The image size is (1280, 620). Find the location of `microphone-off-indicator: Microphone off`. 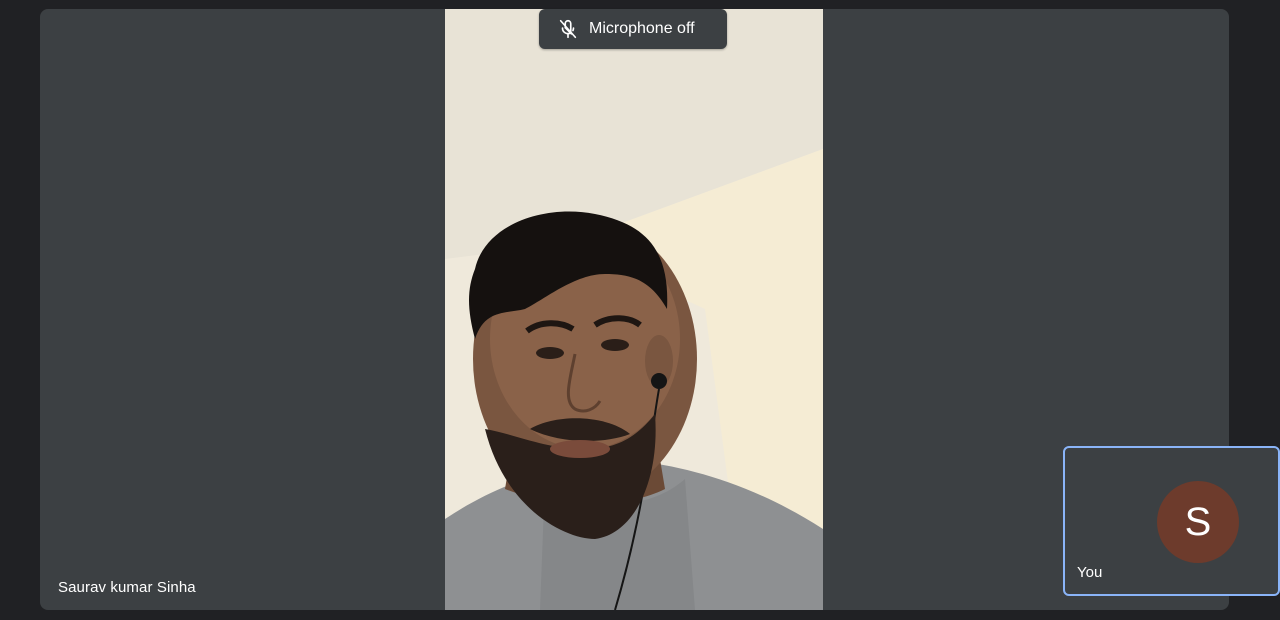

microphone-off-indicator: Microphone off is located at coordinates (633, 29).